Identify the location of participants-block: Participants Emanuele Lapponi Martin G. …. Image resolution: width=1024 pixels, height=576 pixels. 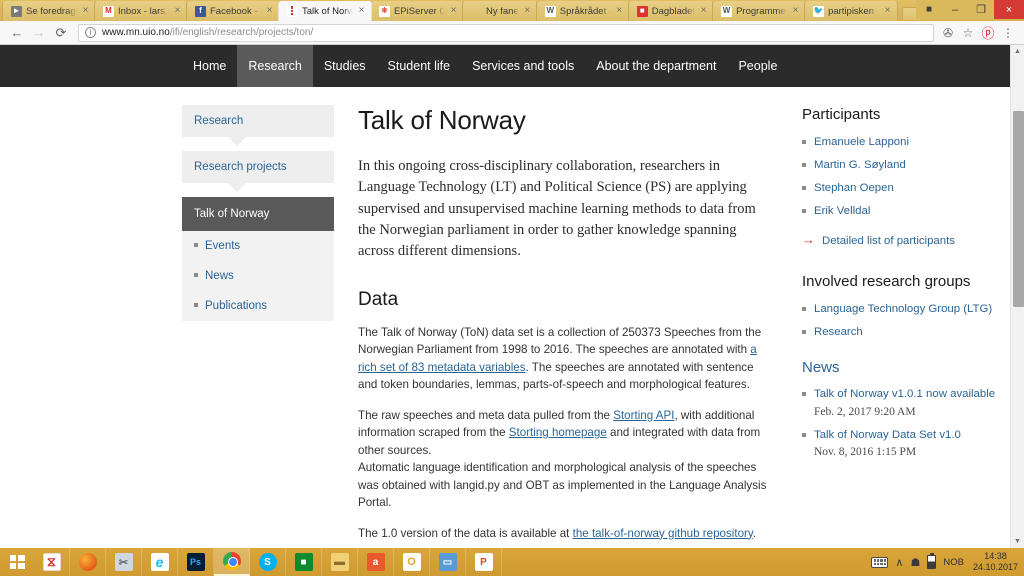
(902, 177).